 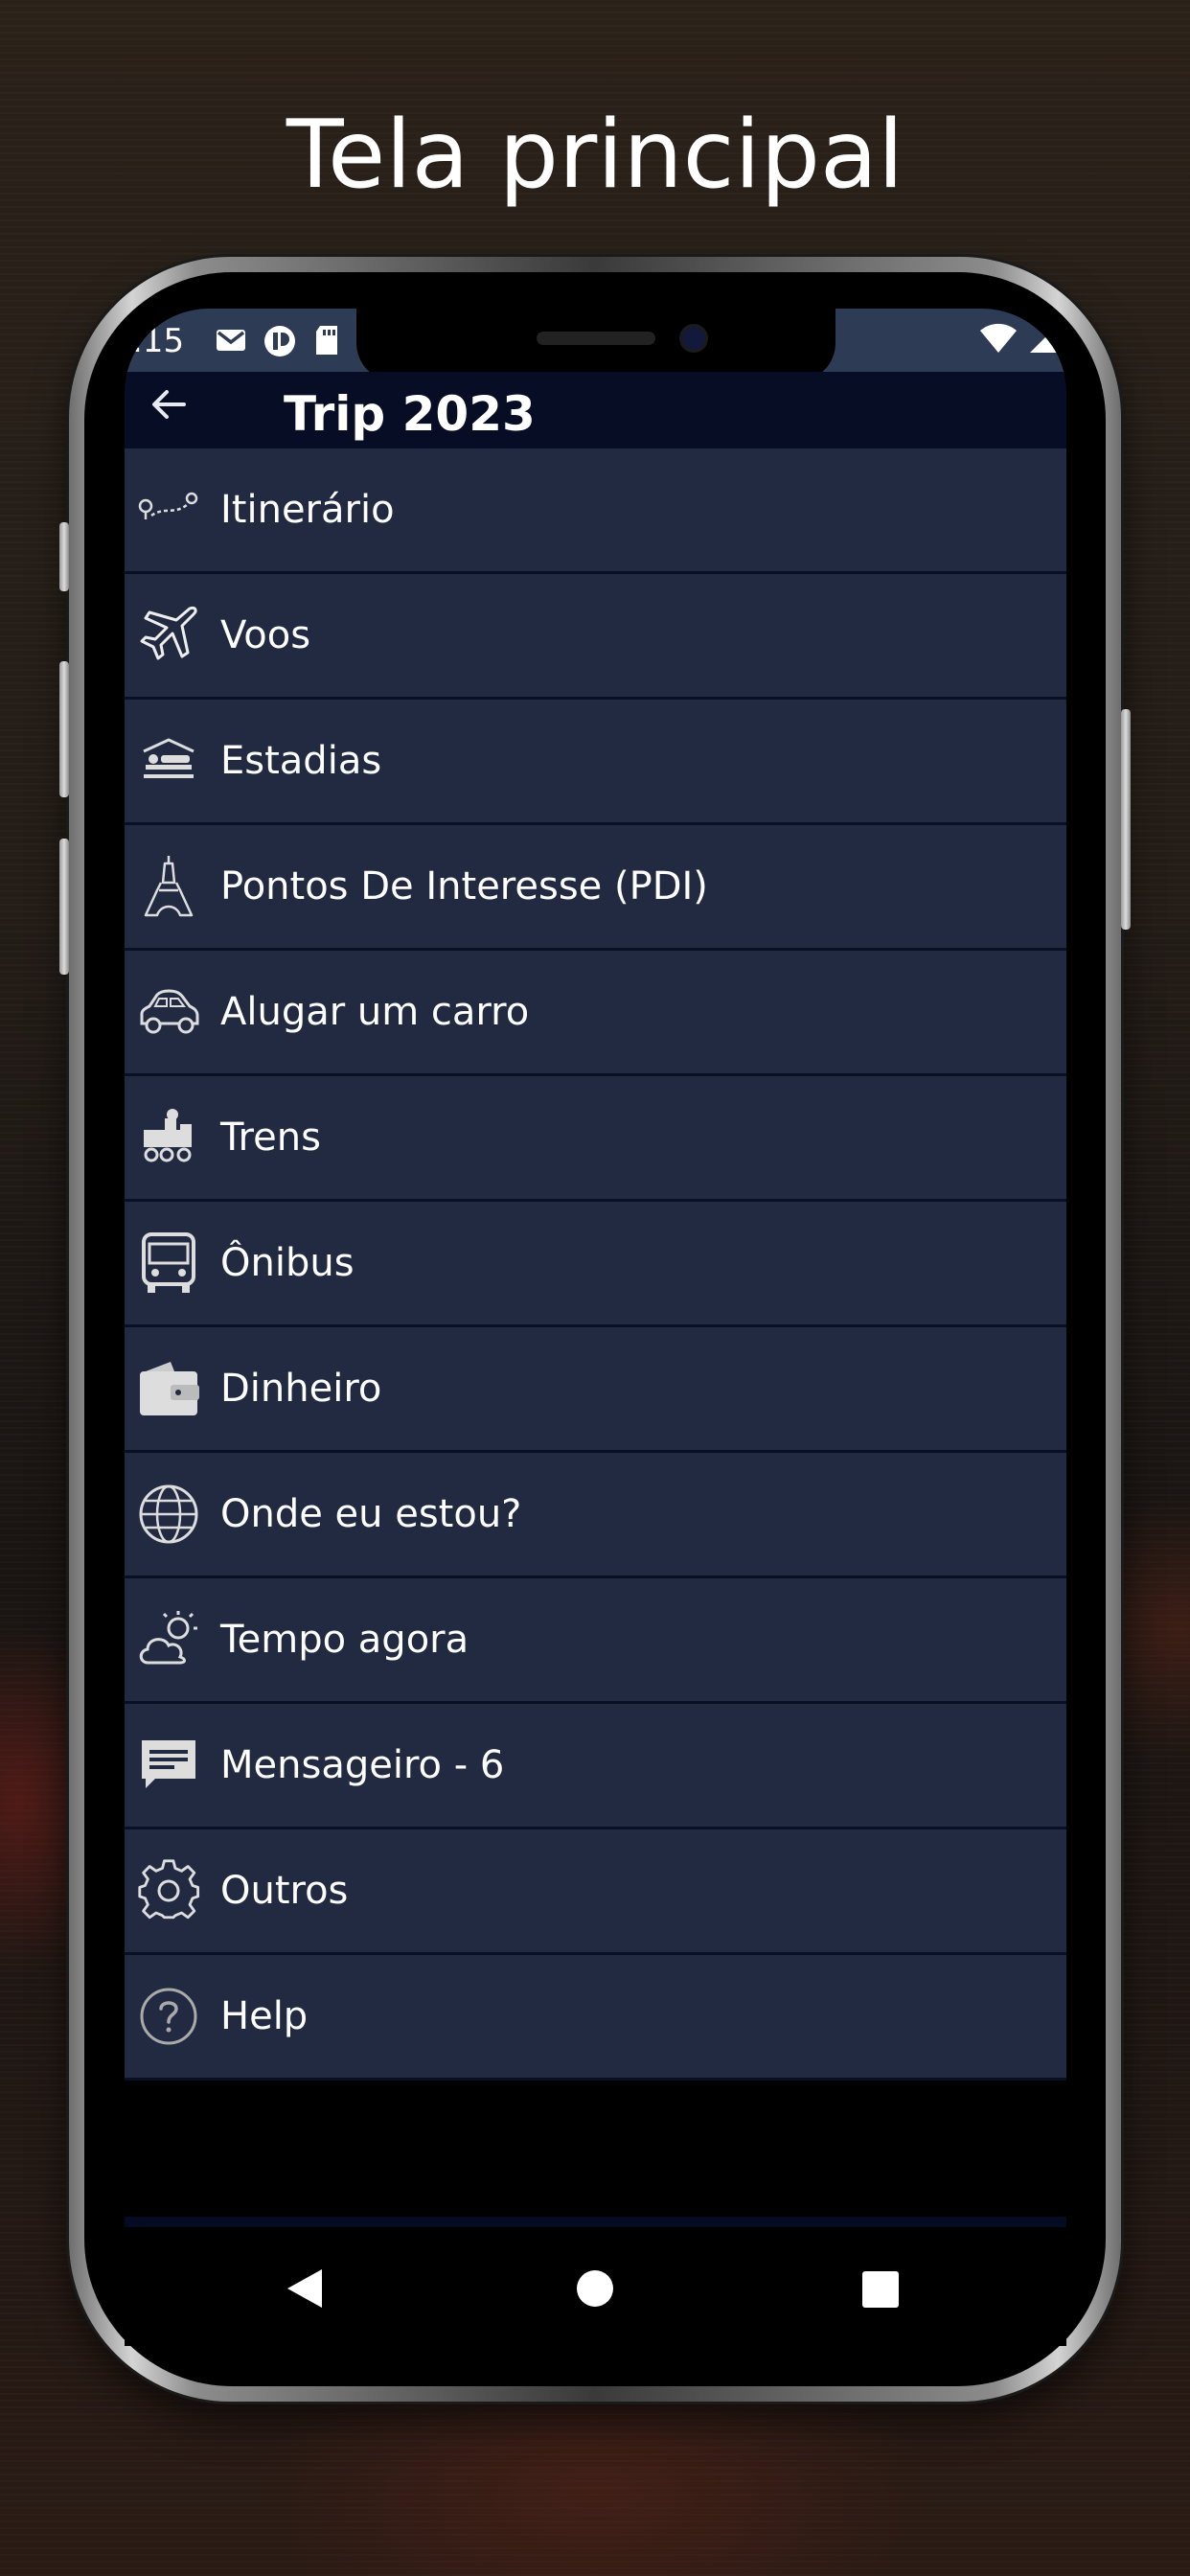 I want to click on menu-label-alugar-carro: Alugar um carro, so click(x=375, y=1012).